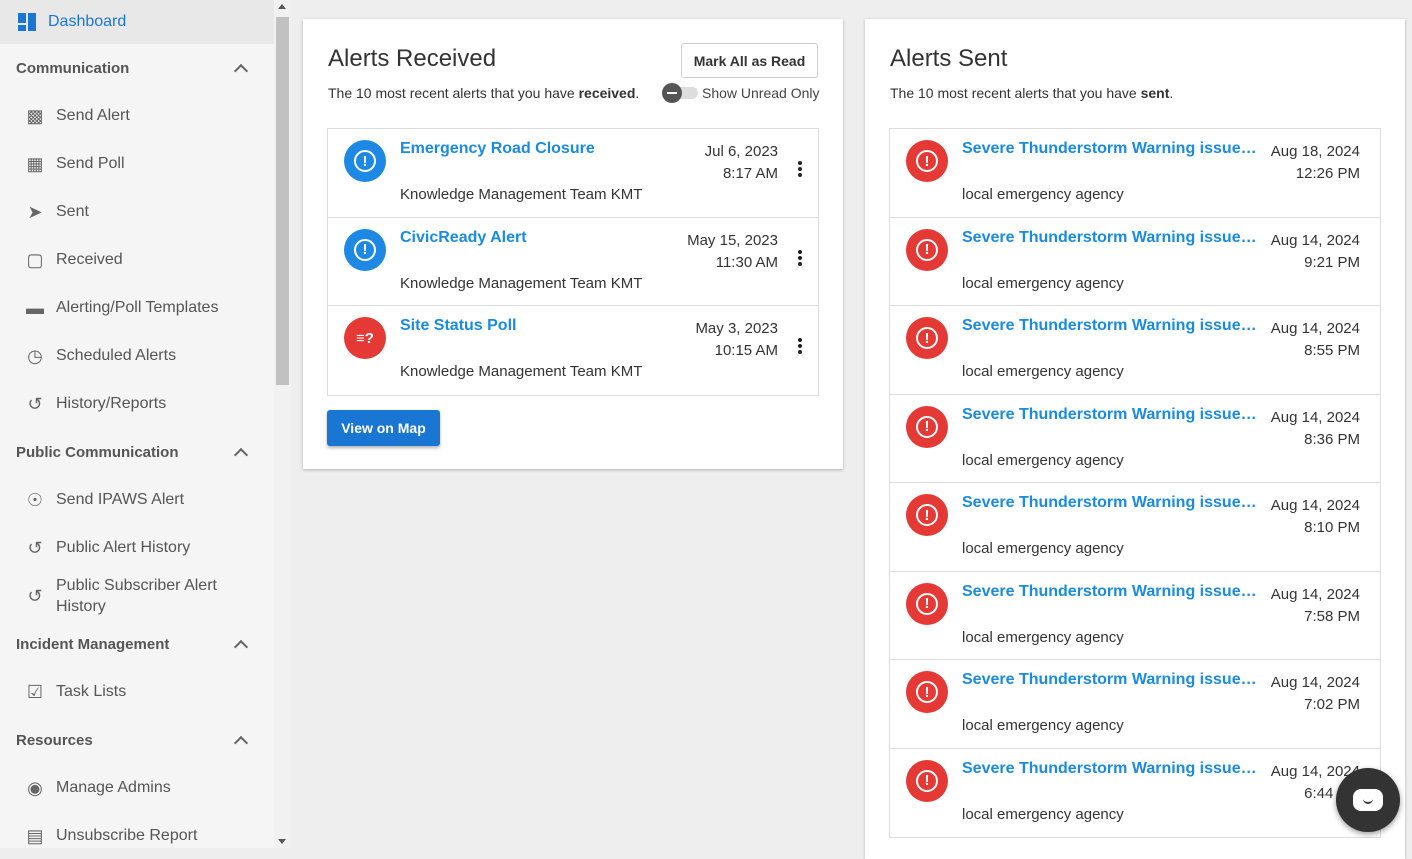 The image size is (1412, 859). I want to click on sidebar-item-label: Public Alert History, so click(123, 547).